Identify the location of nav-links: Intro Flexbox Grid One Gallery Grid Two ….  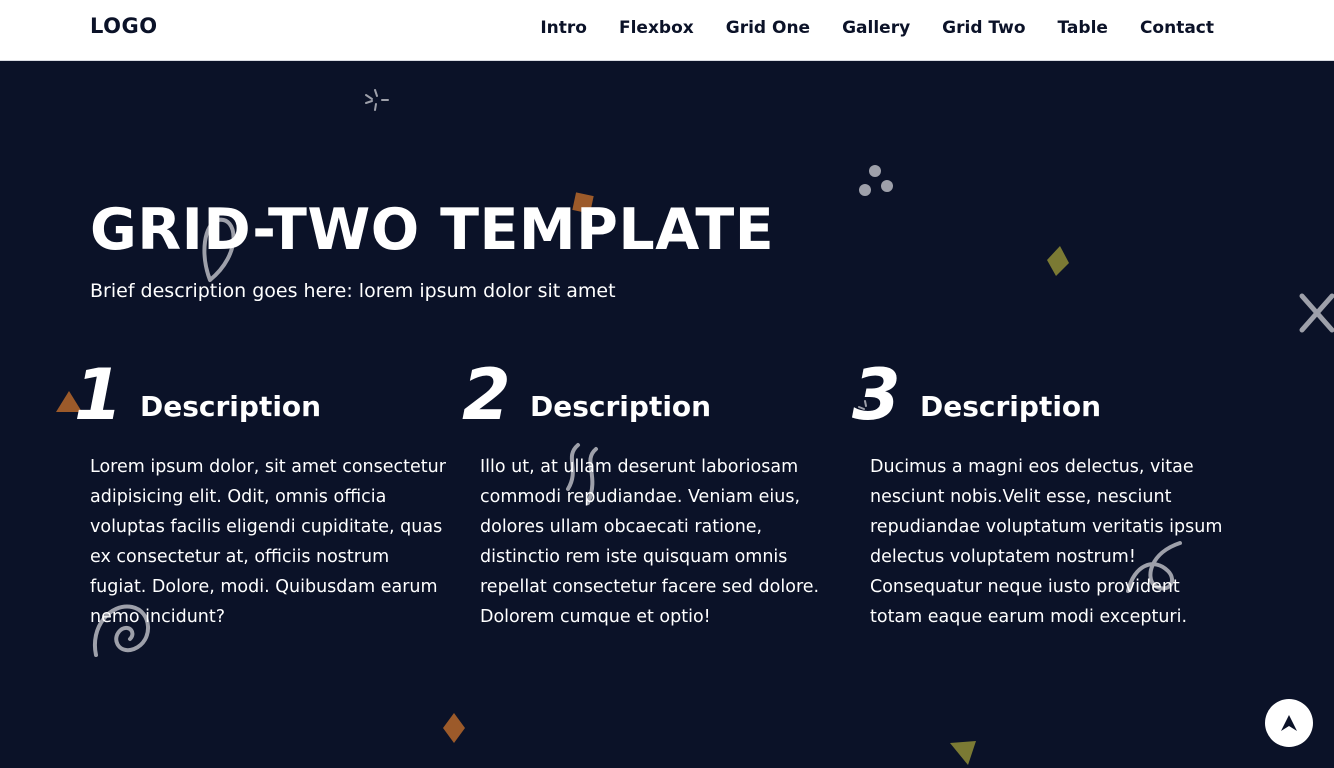
(877, 28).